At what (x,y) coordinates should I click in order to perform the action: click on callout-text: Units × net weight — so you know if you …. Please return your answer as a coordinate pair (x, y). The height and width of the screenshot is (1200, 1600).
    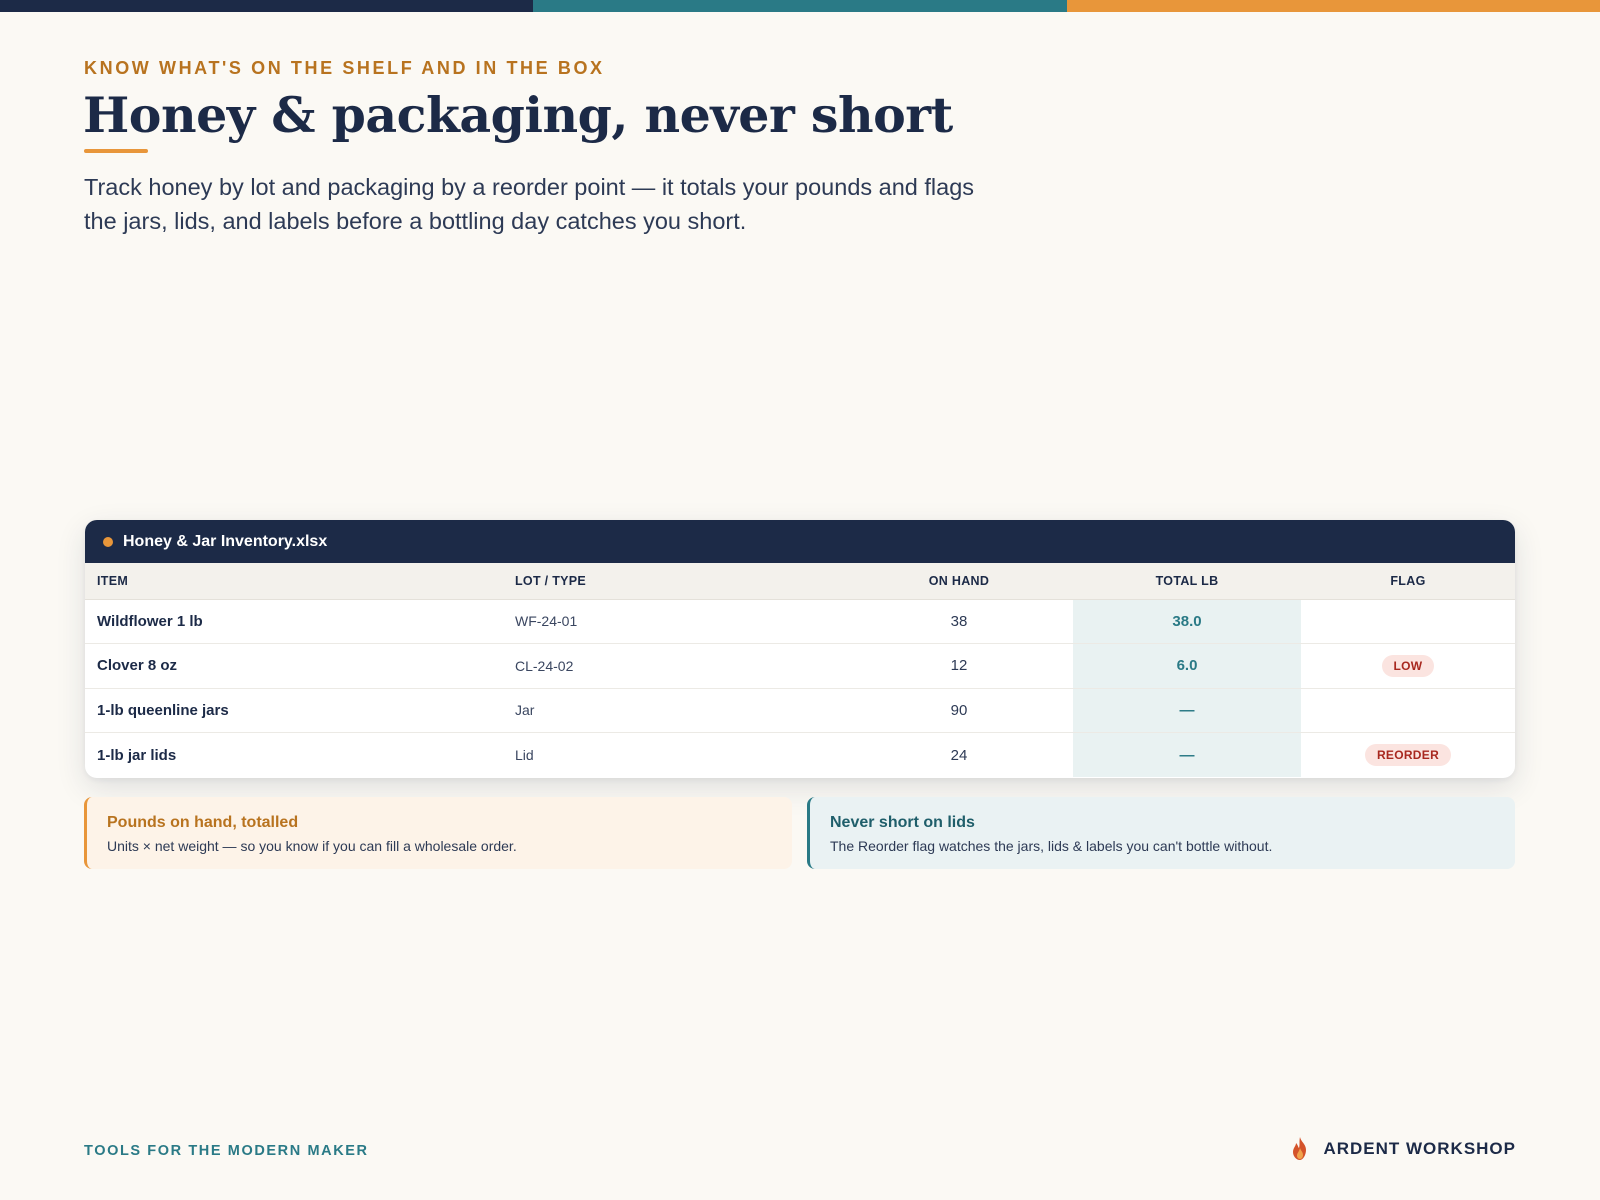
    Looking at the image, I should click on (312, 846).